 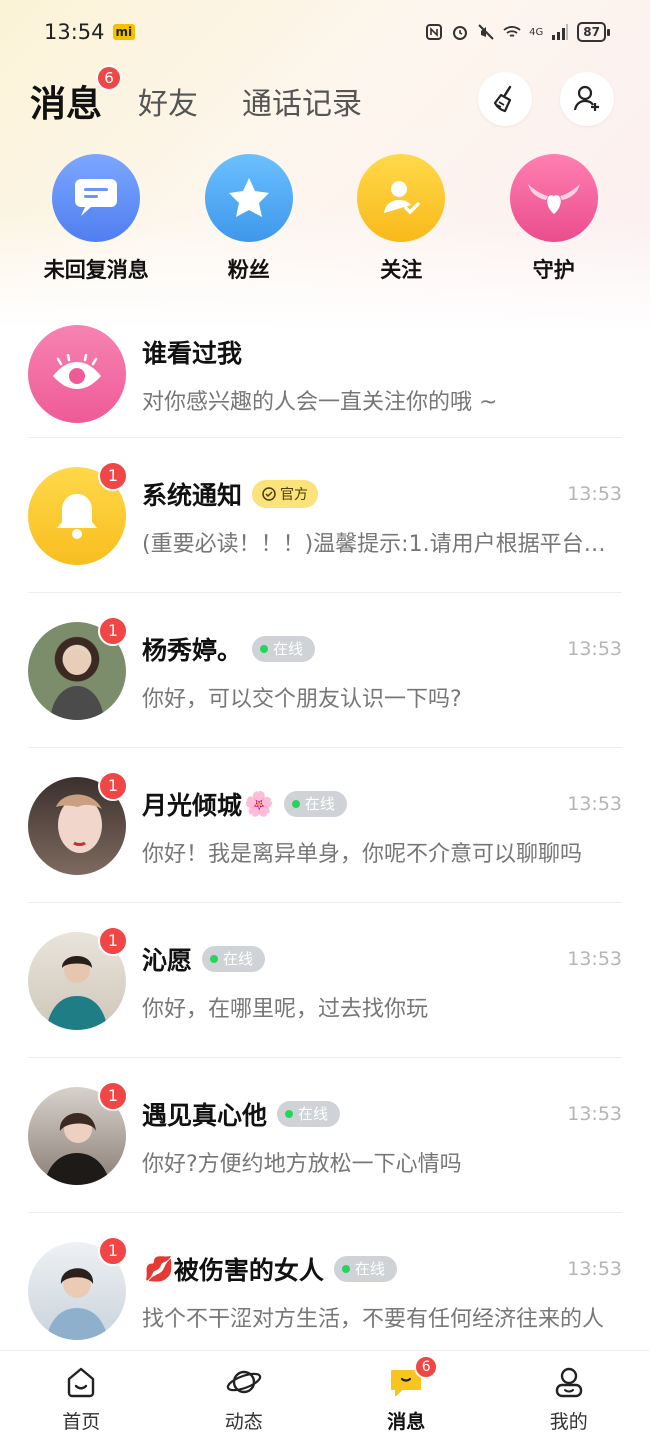 I want to click on message-preview: (重要必读！！！)温馨提示:1.请用户根据平台规则文明交友, so click(x=382, y=544).